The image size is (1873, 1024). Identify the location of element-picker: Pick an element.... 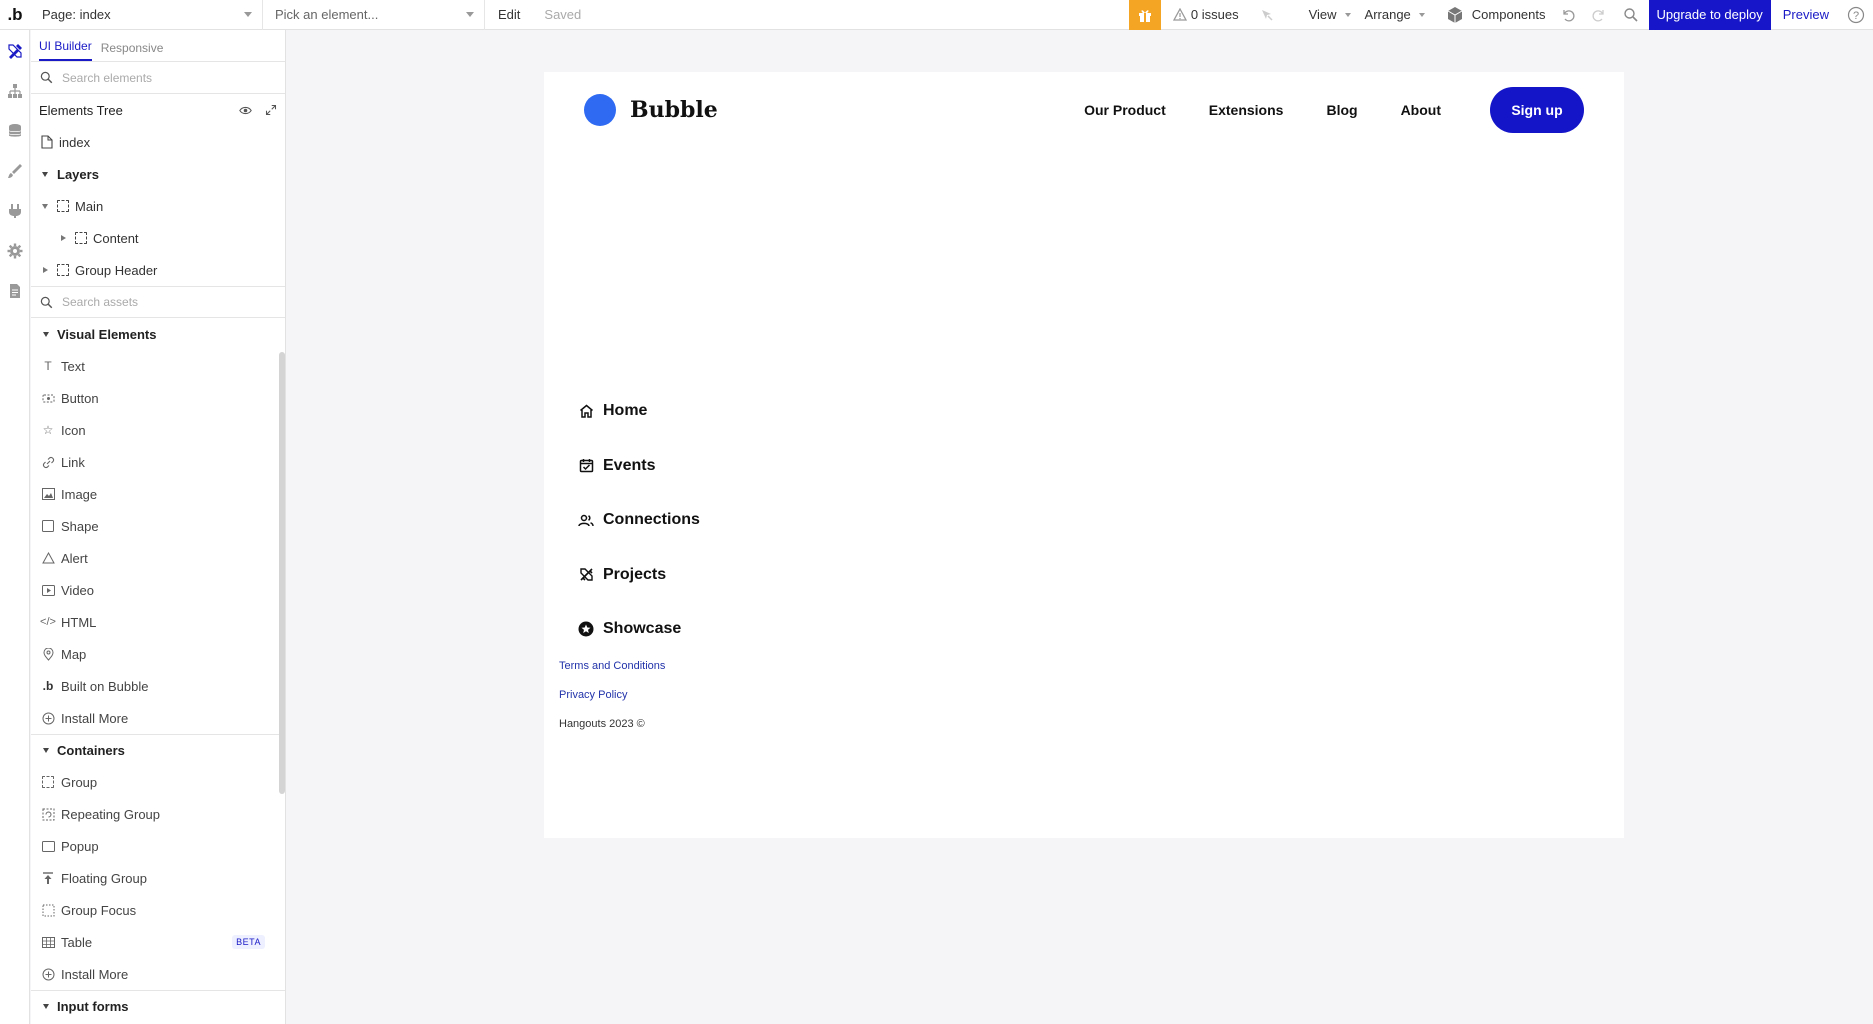
(374, 15).